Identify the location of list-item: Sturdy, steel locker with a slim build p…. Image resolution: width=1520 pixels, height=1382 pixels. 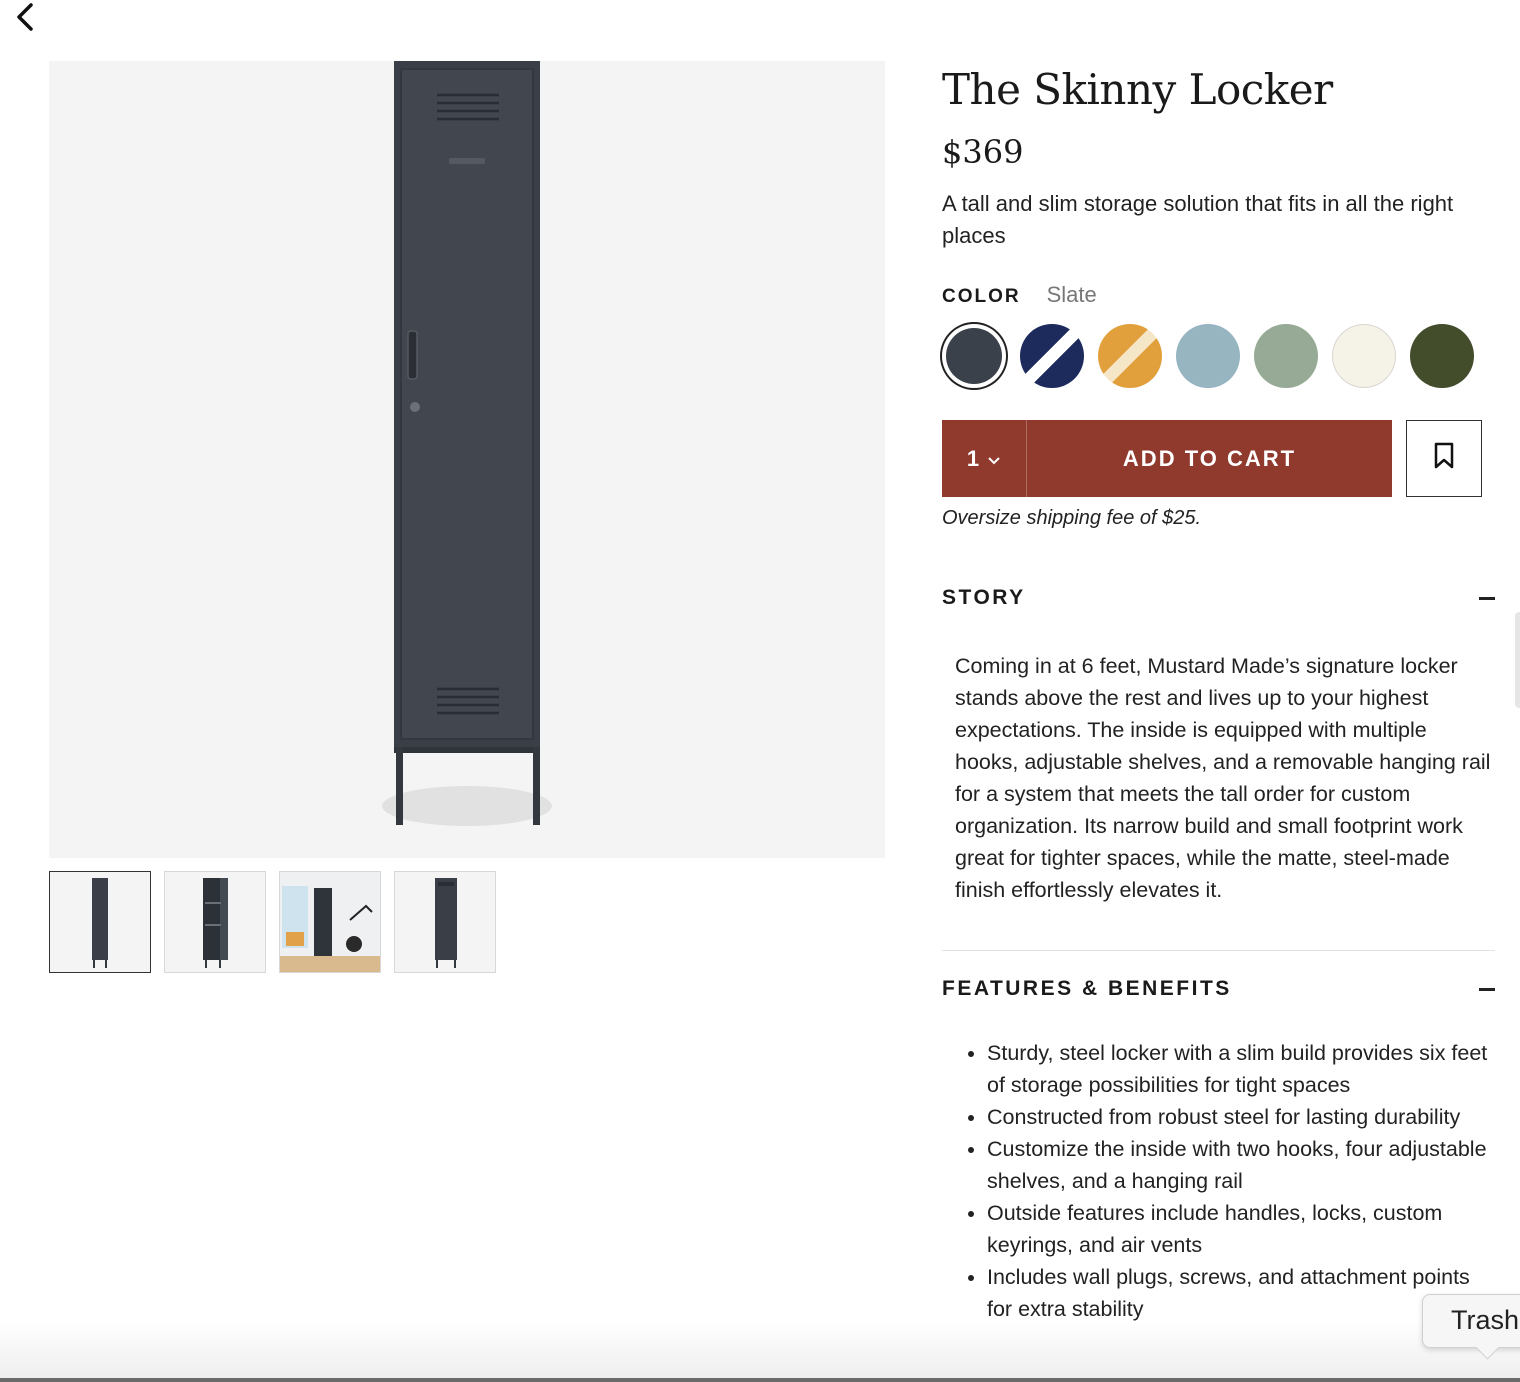
(1241, 1069).